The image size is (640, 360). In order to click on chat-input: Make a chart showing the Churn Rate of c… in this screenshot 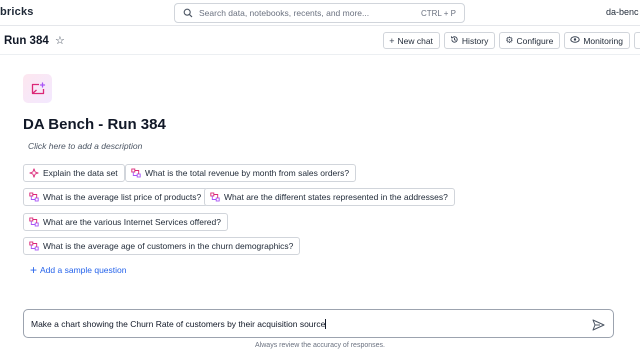, I will do `click(318, 323)`.